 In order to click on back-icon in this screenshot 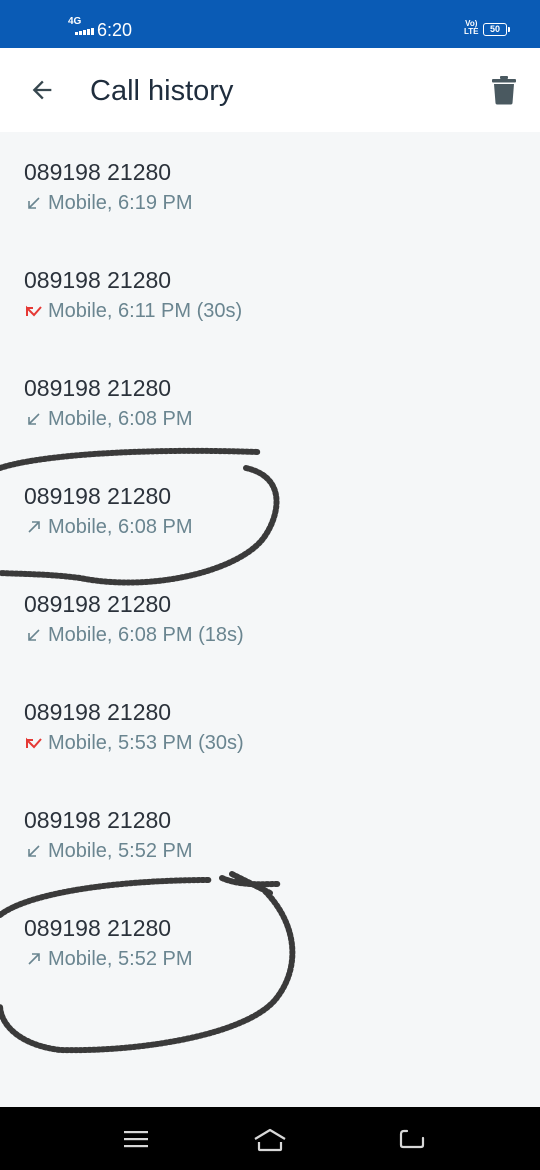, I will do `click(412, 1139)`.